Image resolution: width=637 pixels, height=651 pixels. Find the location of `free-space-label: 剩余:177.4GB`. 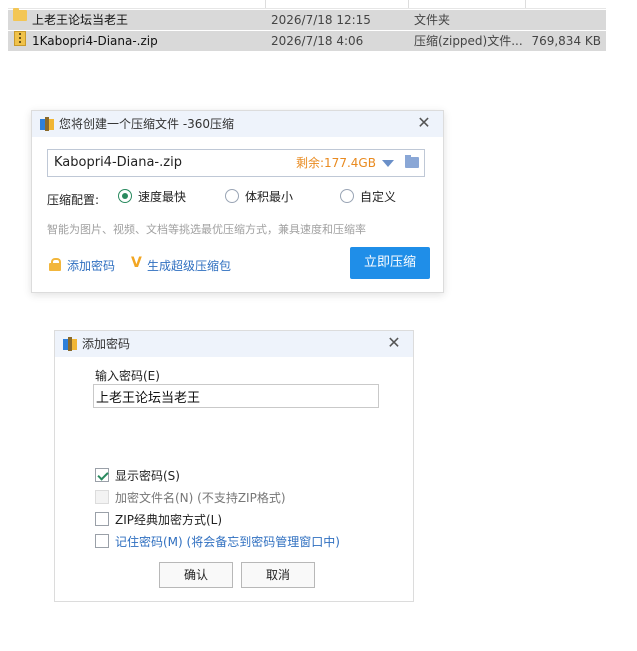

free-space-label: 剩余:177.4GB is located at coordinates (336, 163).